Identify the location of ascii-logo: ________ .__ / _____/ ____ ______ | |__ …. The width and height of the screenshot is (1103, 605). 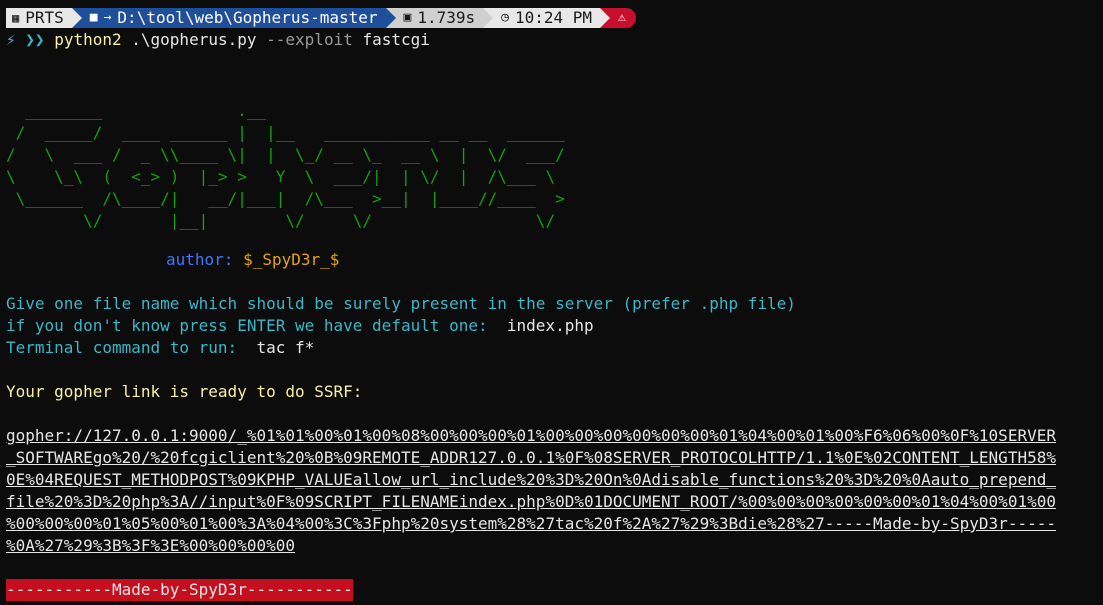
(285, 165).